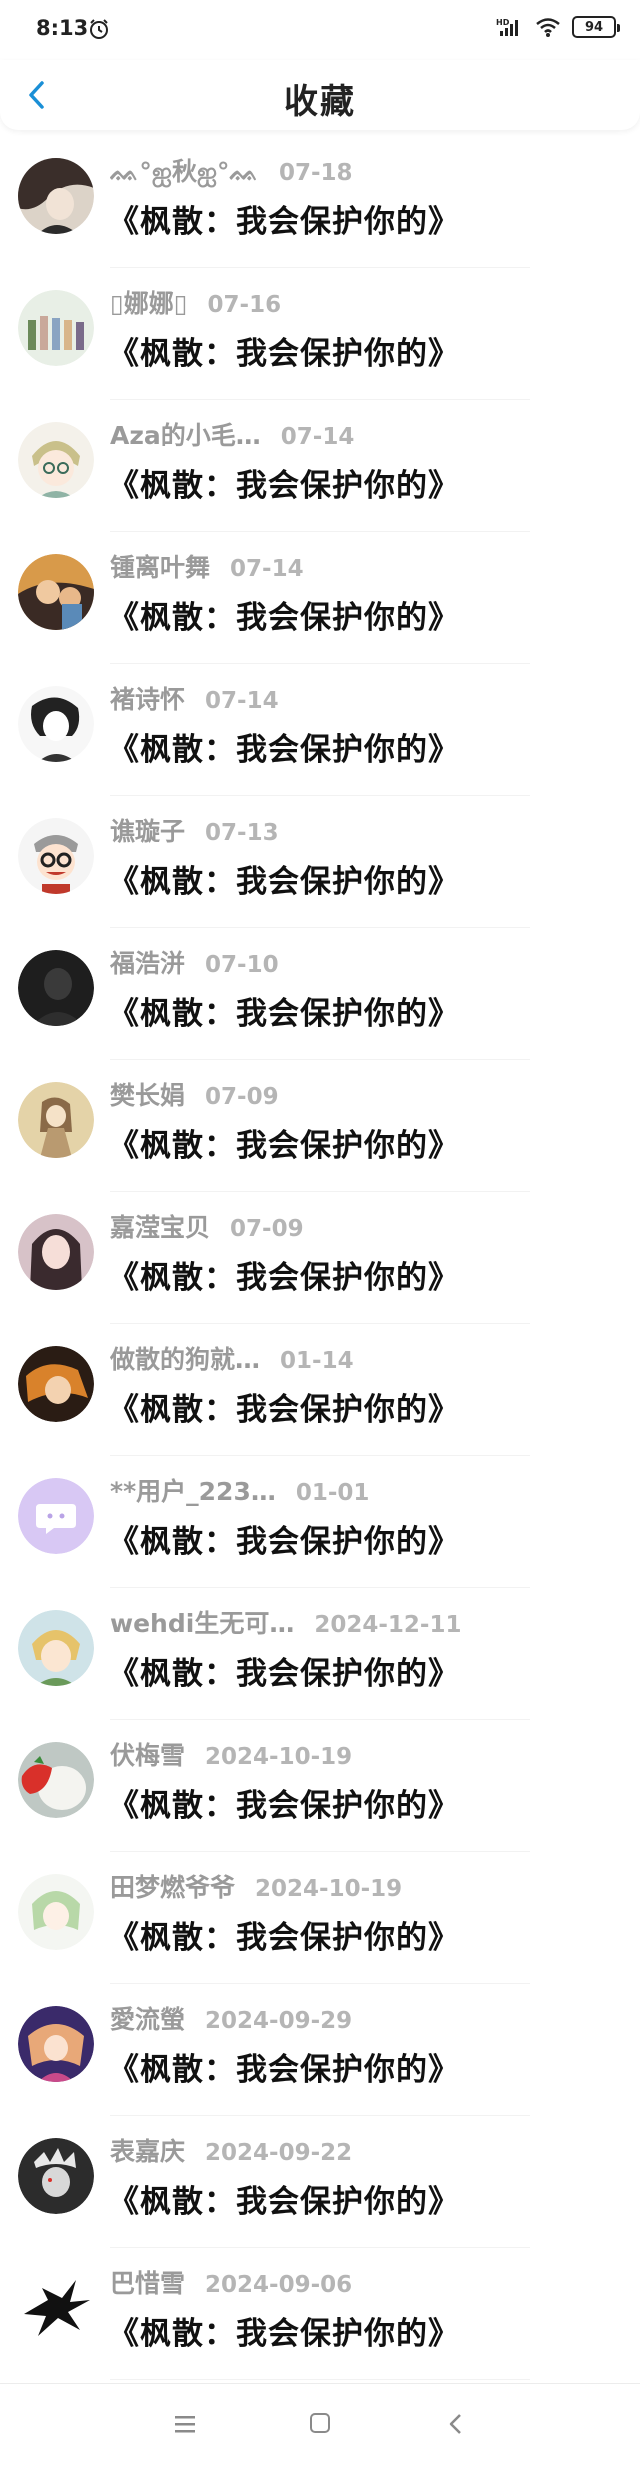 The image size is (640, 2469). I want to click on list-item: 褚诗怀 07-14 《枫散：我会保护你的》, so click(320, 730).